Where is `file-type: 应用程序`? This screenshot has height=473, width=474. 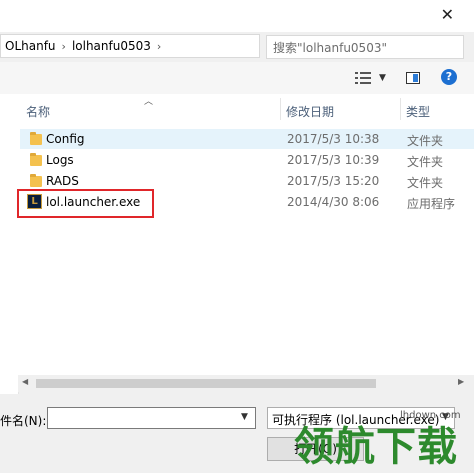
file-type: 应用程序 is located at coordinates (431, 204).